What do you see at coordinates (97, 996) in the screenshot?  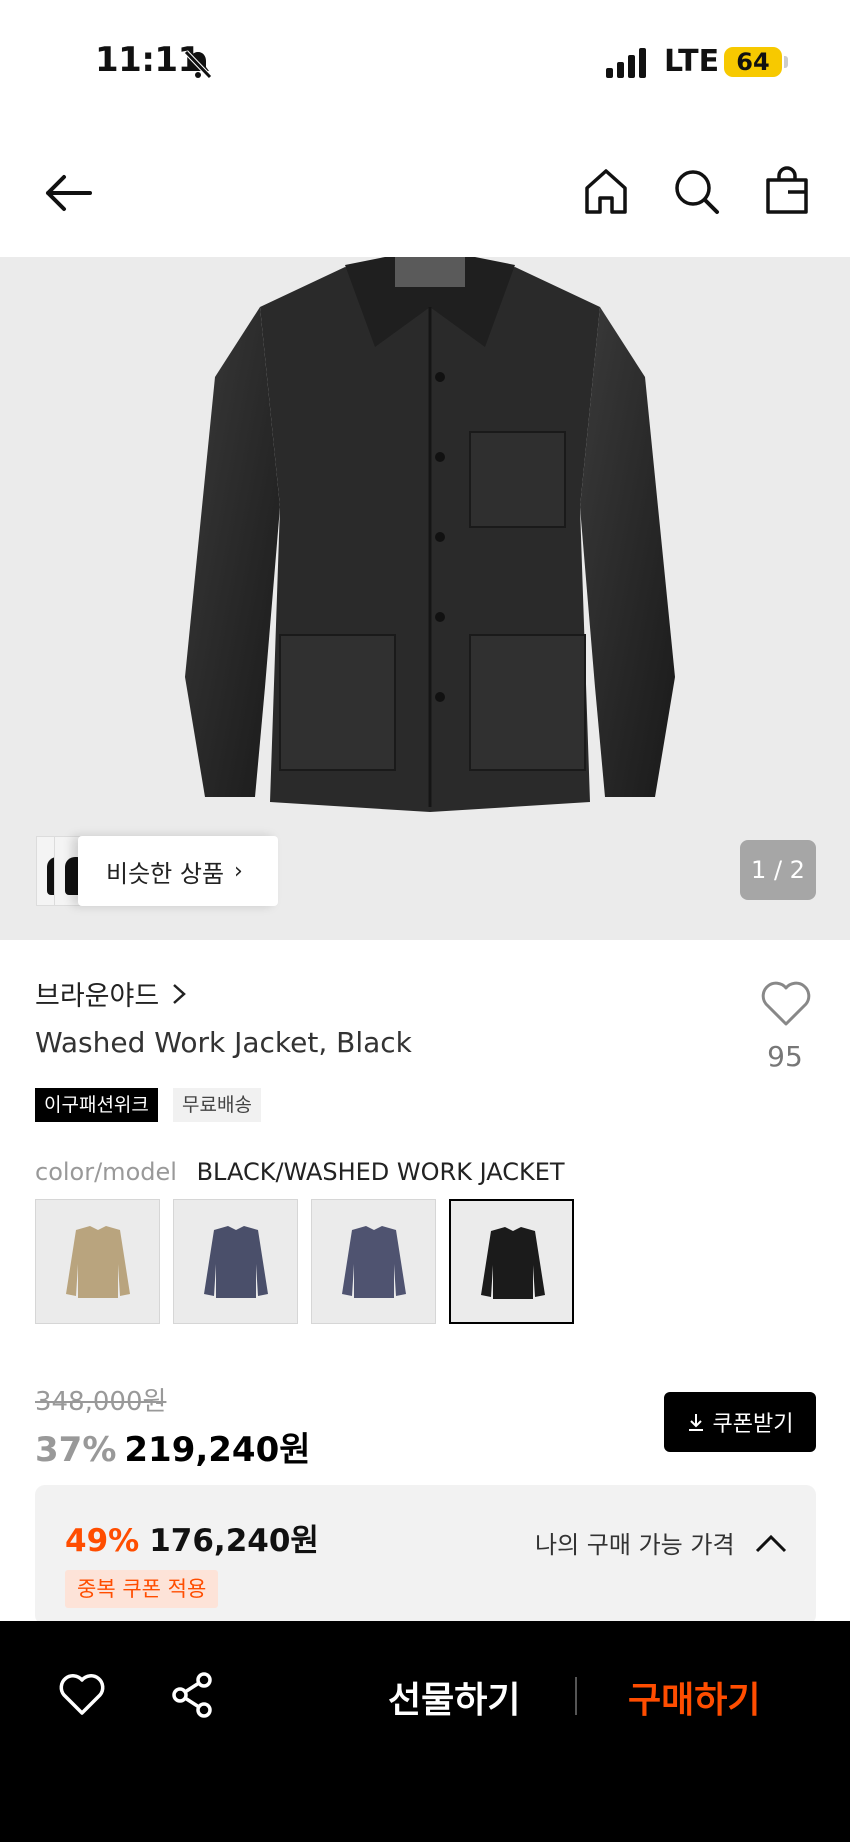 I see `brand-name: 브라운야드` at bounding box center [97, 996].